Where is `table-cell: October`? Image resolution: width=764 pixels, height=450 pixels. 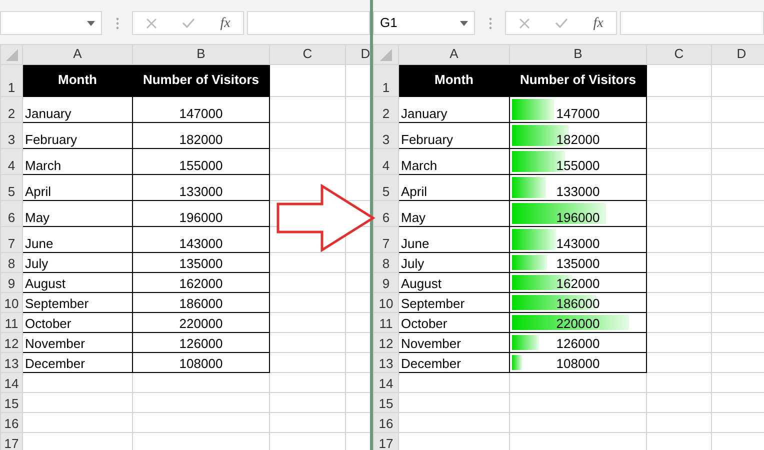 table-cell: October is located at coordinates (77, 322).